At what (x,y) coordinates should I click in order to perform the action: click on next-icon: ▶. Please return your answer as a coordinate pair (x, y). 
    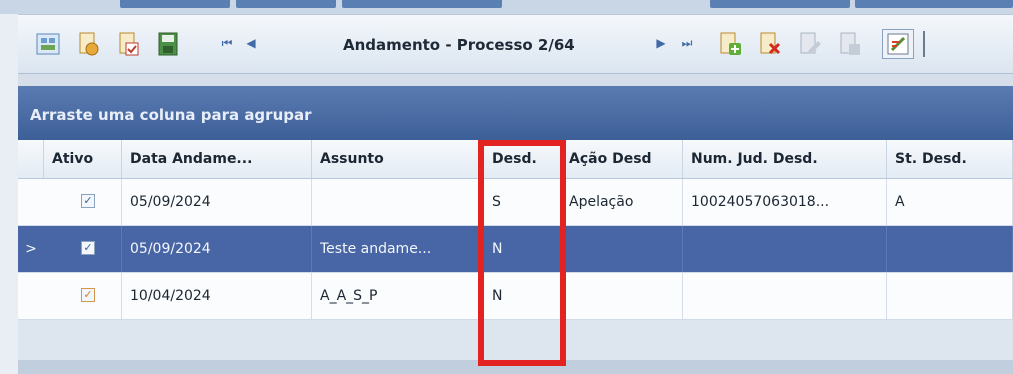
    Looking at the image, I should click on (661, 43).